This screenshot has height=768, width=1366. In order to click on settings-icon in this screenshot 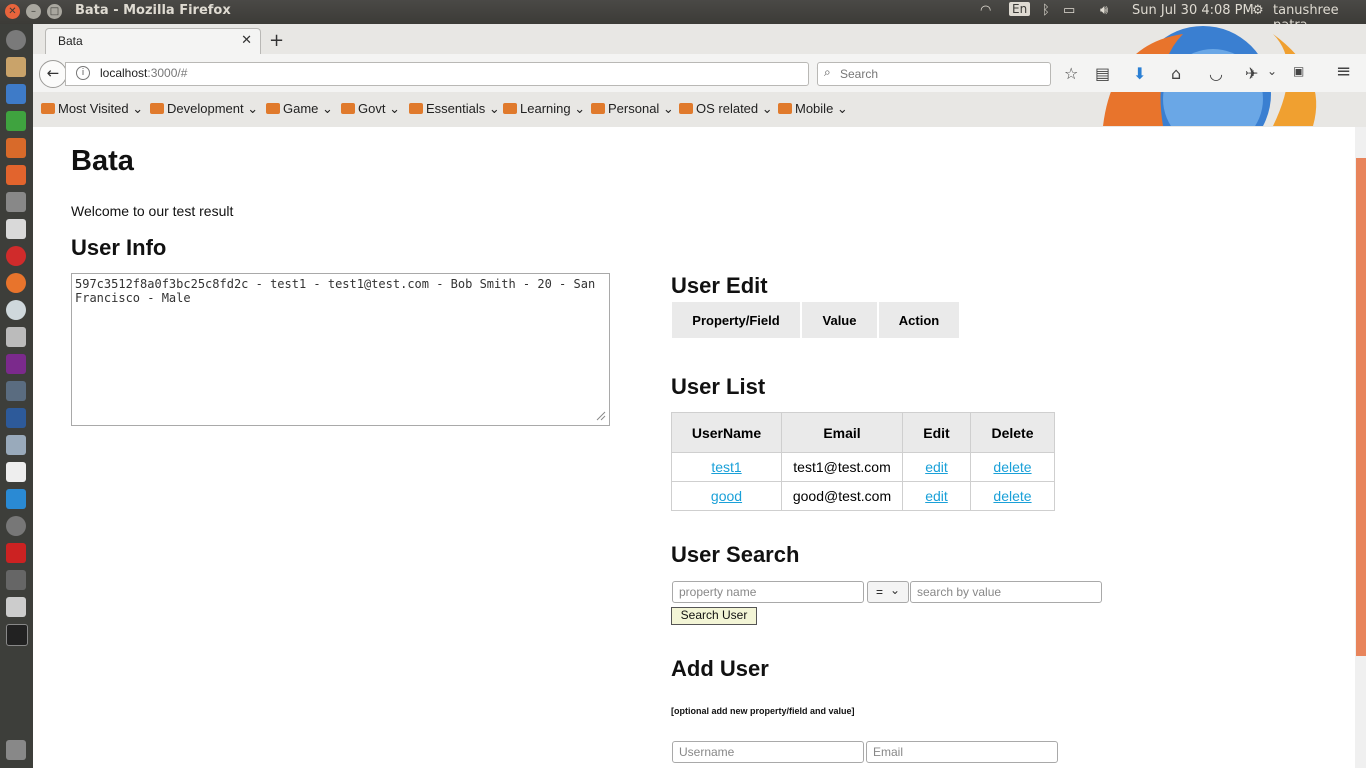, I will do `click(16, 526)`.